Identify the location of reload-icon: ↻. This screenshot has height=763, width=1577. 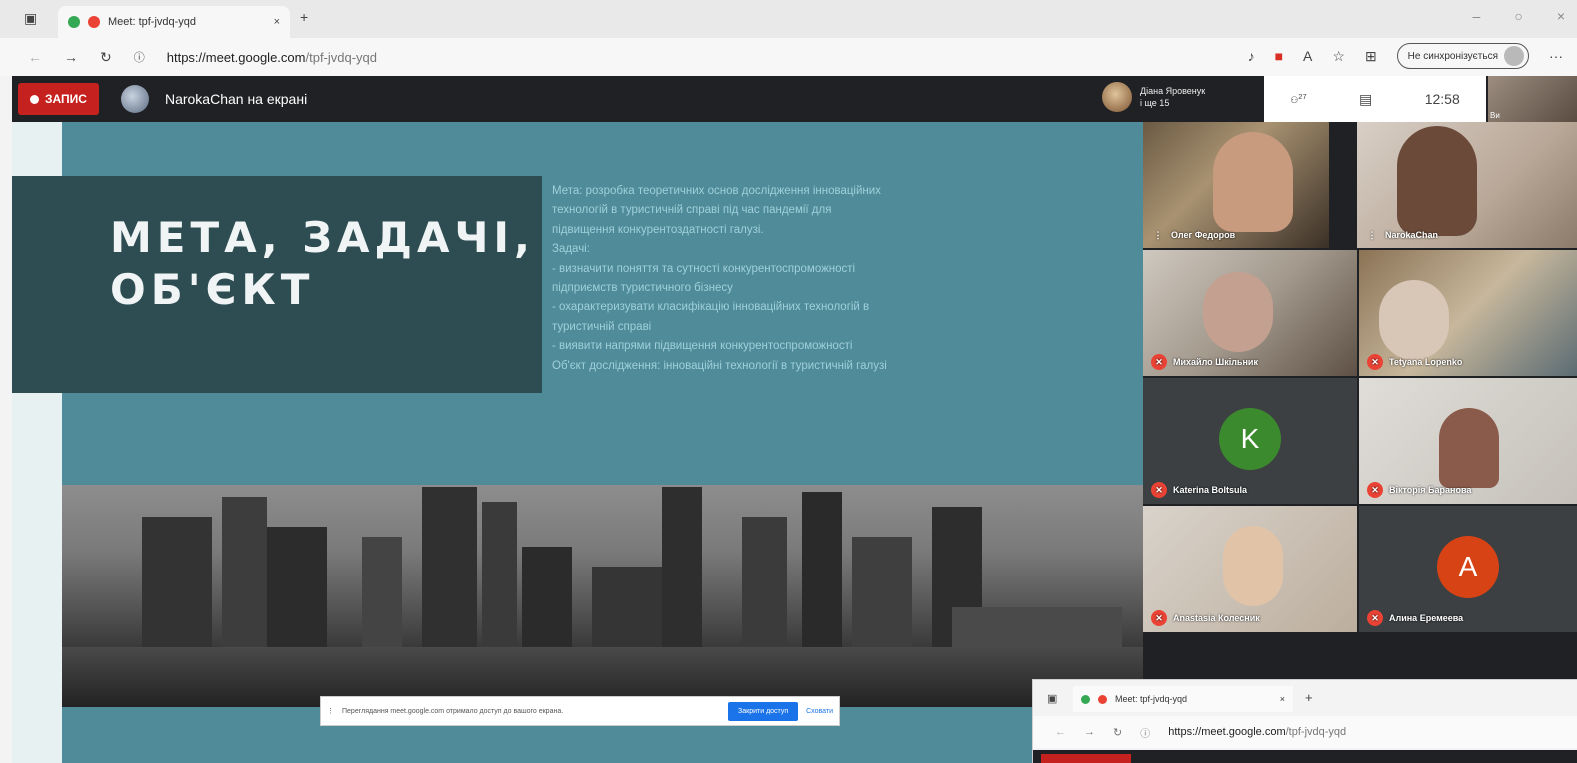
(106, 57).